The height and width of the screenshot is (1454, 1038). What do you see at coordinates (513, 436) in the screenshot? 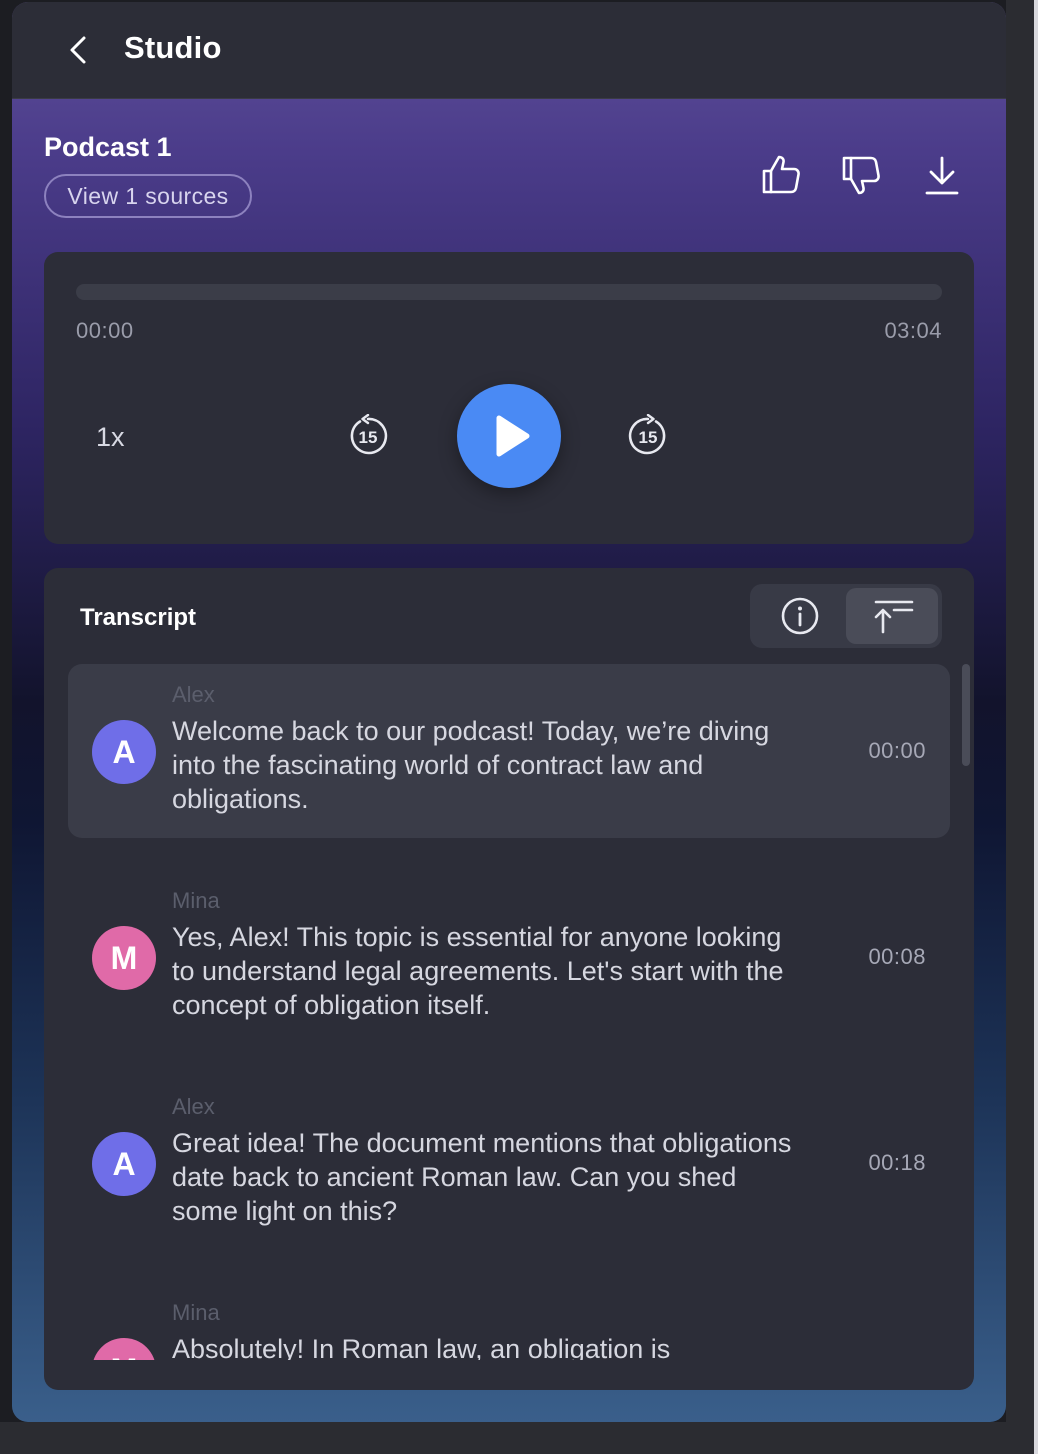
I see `play-icon` at bounding box center [513, 436].